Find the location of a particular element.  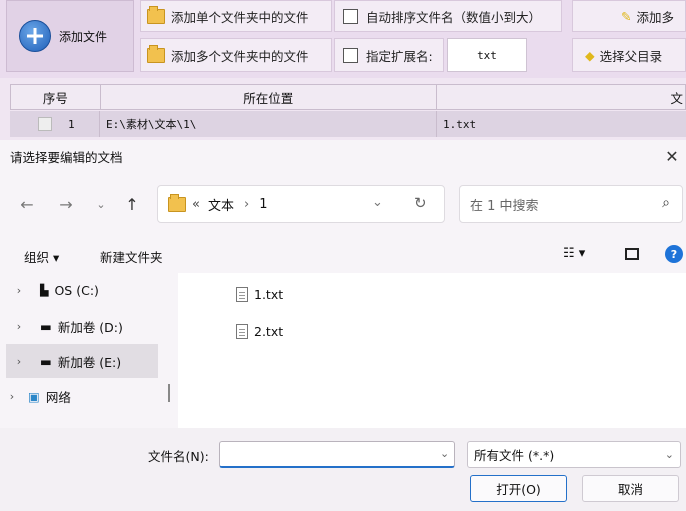

plus-icon is located at coordinates (35, 36).